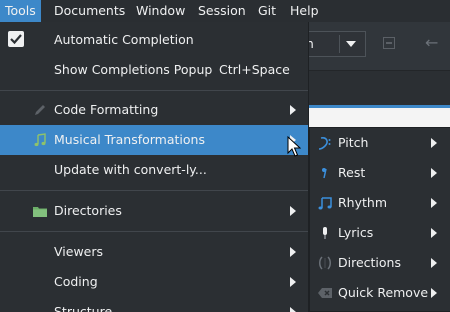  What do you see at coordinates (325, 263) in the screenshot?
I see `directions-icon` at bounding box center [325, 263].